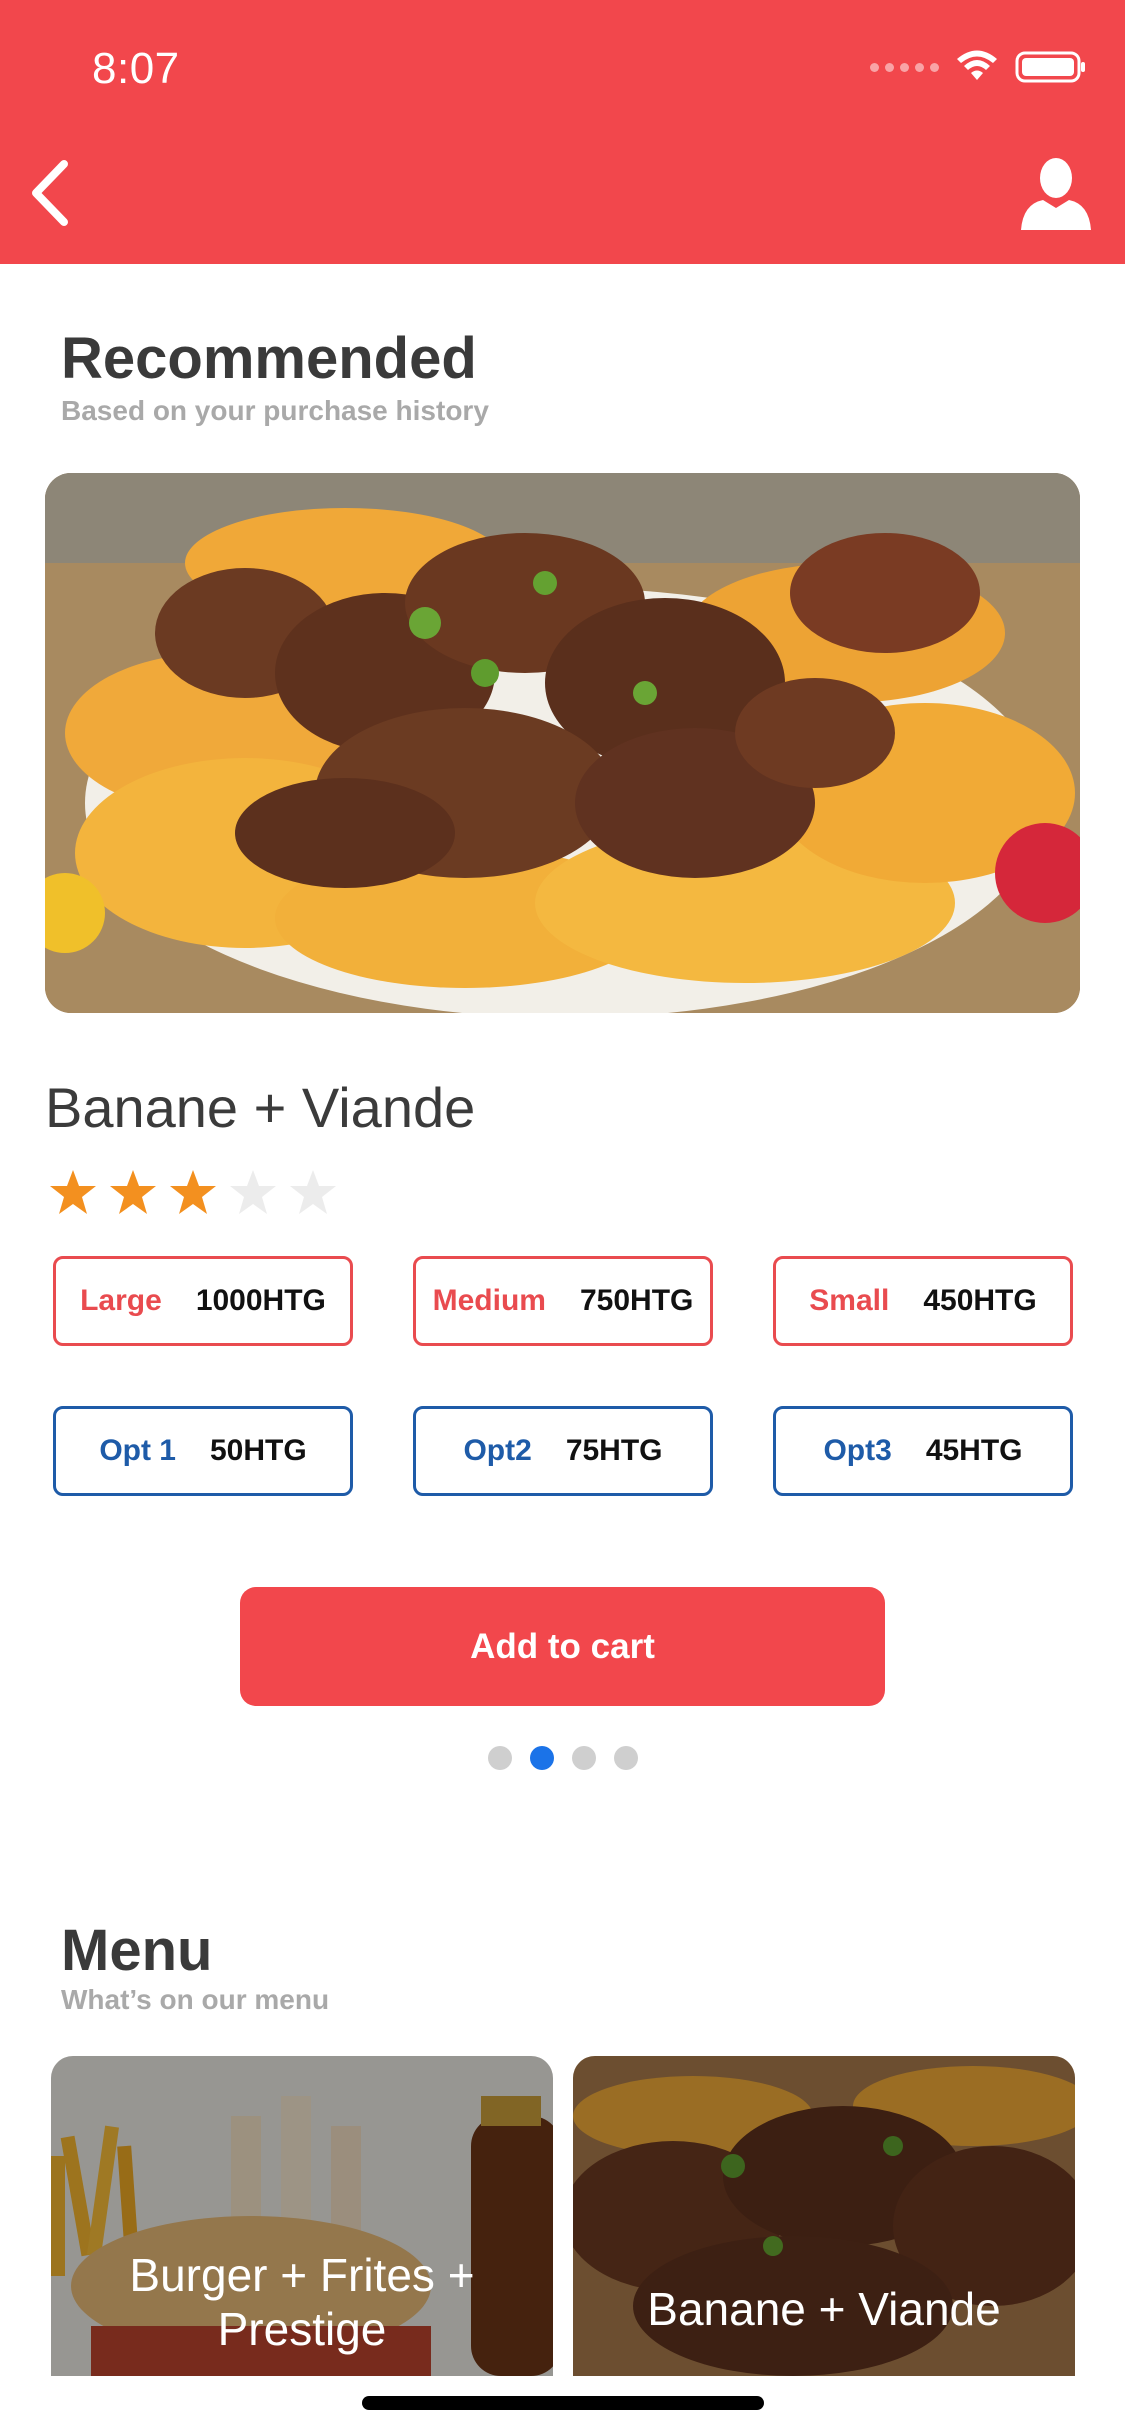 The width and height of the screenshot is (1125, 2436). I want to click on app-header: 8:07, so click(562, 132).